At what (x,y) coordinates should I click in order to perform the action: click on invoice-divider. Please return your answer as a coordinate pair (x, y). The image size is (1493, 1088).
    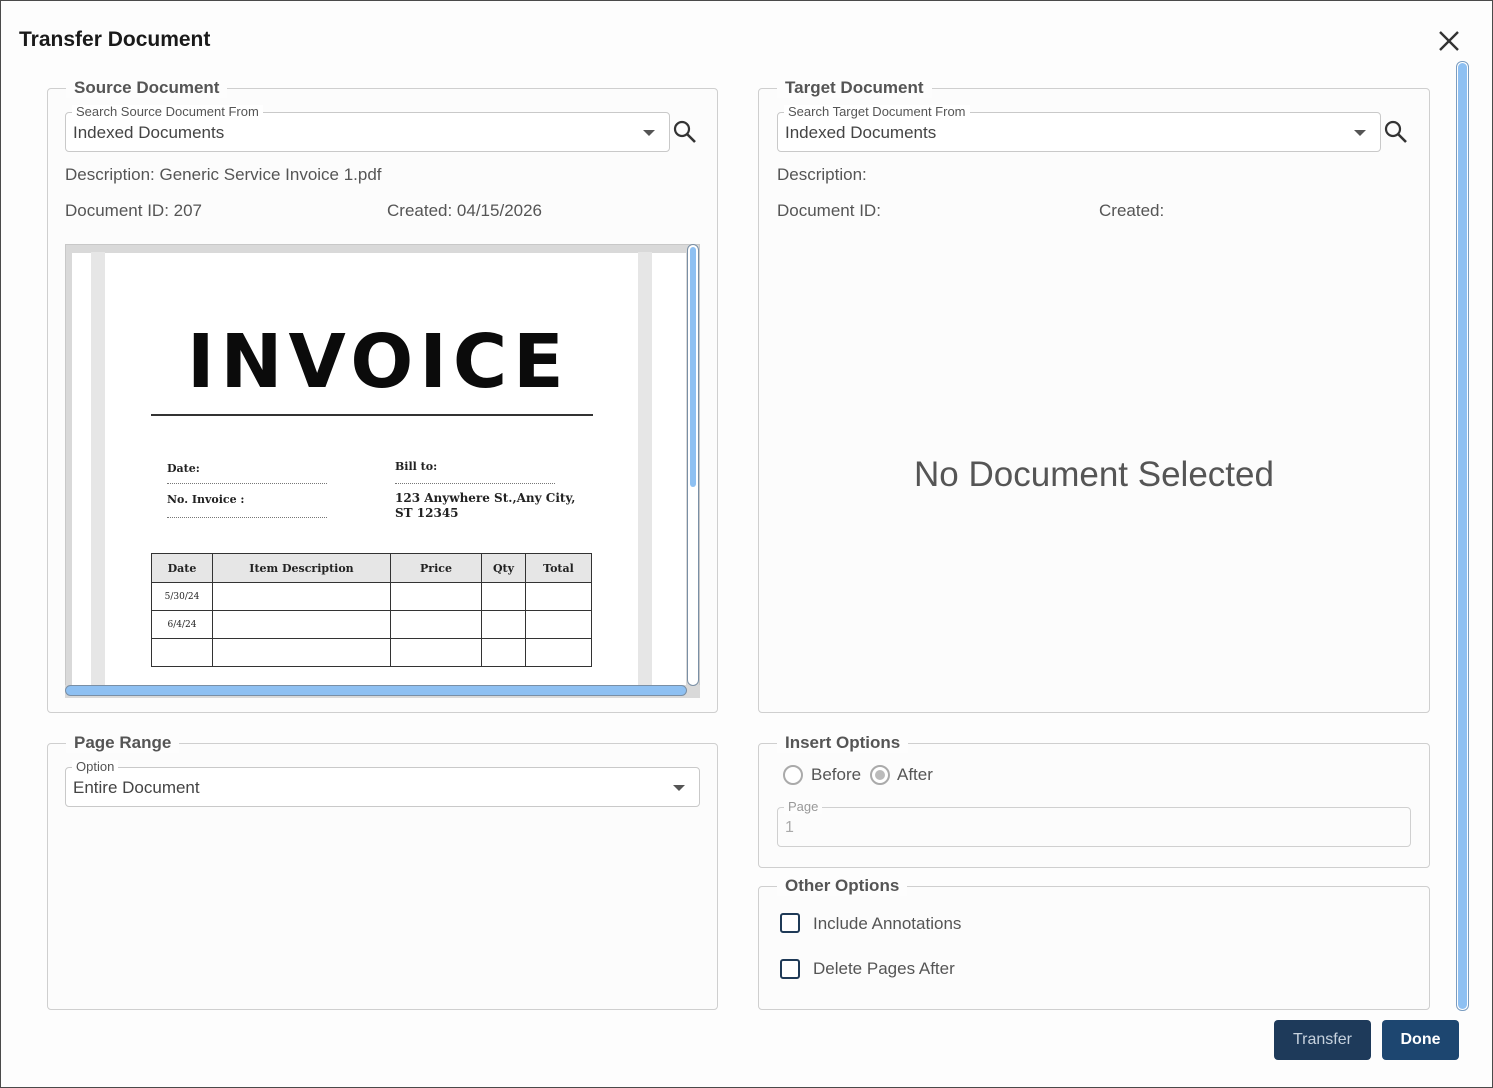
    Looking at the image, I should click on (372, 415).